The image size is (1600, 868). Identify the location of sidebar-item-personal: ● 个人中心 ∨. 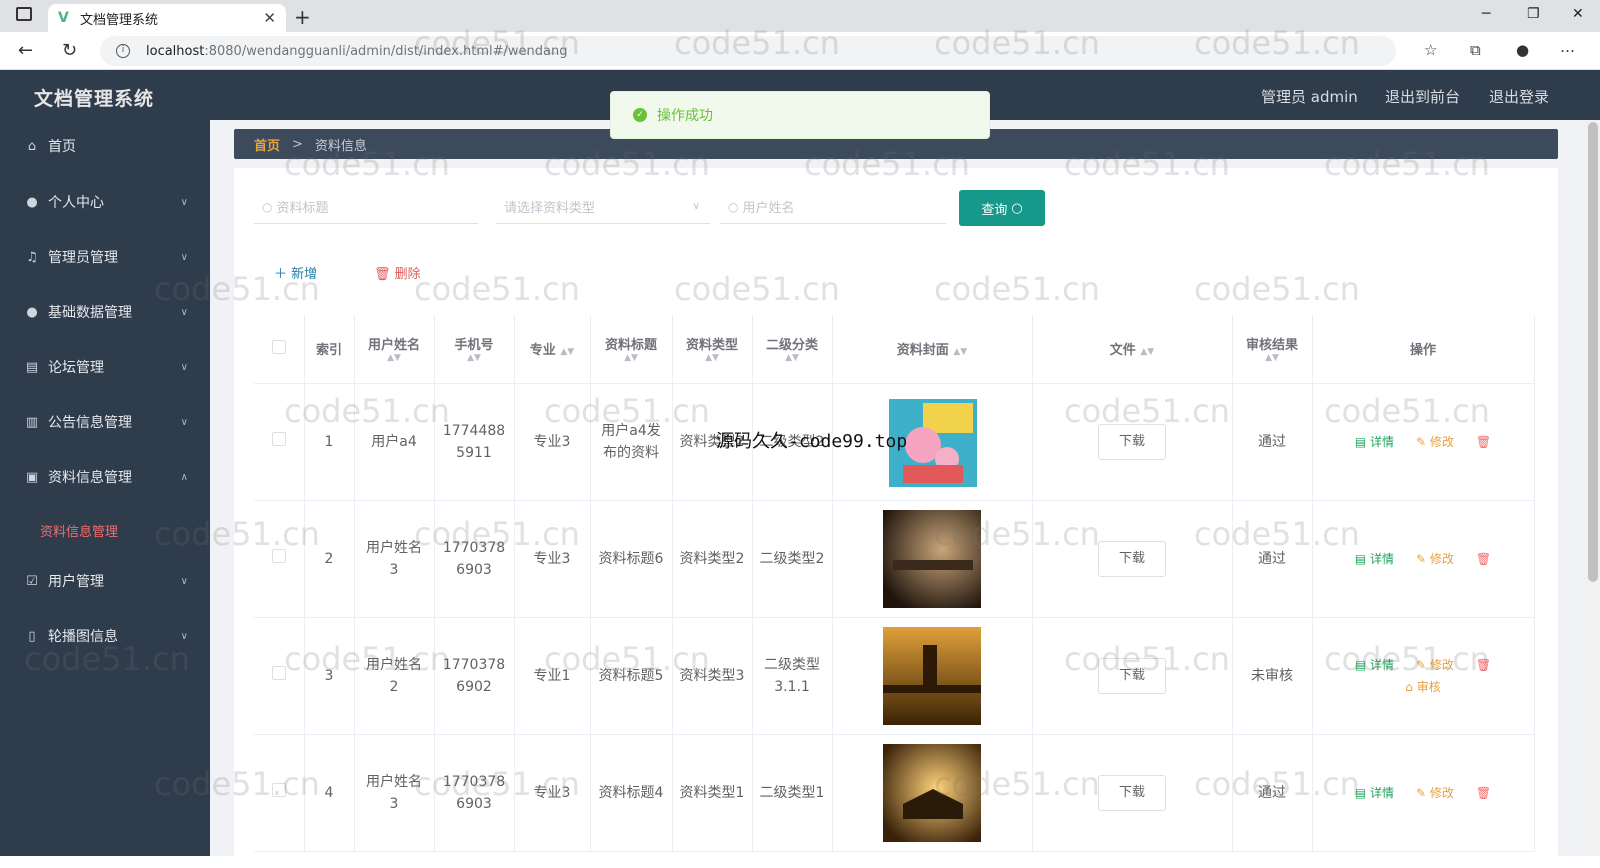
(105, 202).